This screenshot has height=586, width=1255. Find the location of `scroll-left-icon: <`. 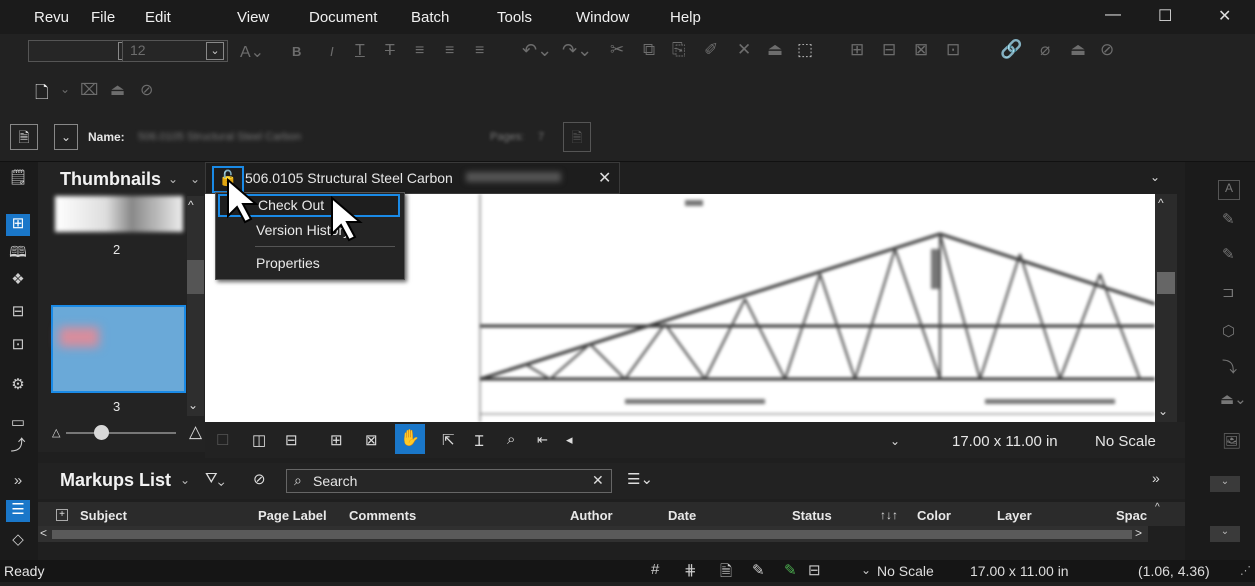

scroll-left-icon: < is located at coordinates (43, 533).